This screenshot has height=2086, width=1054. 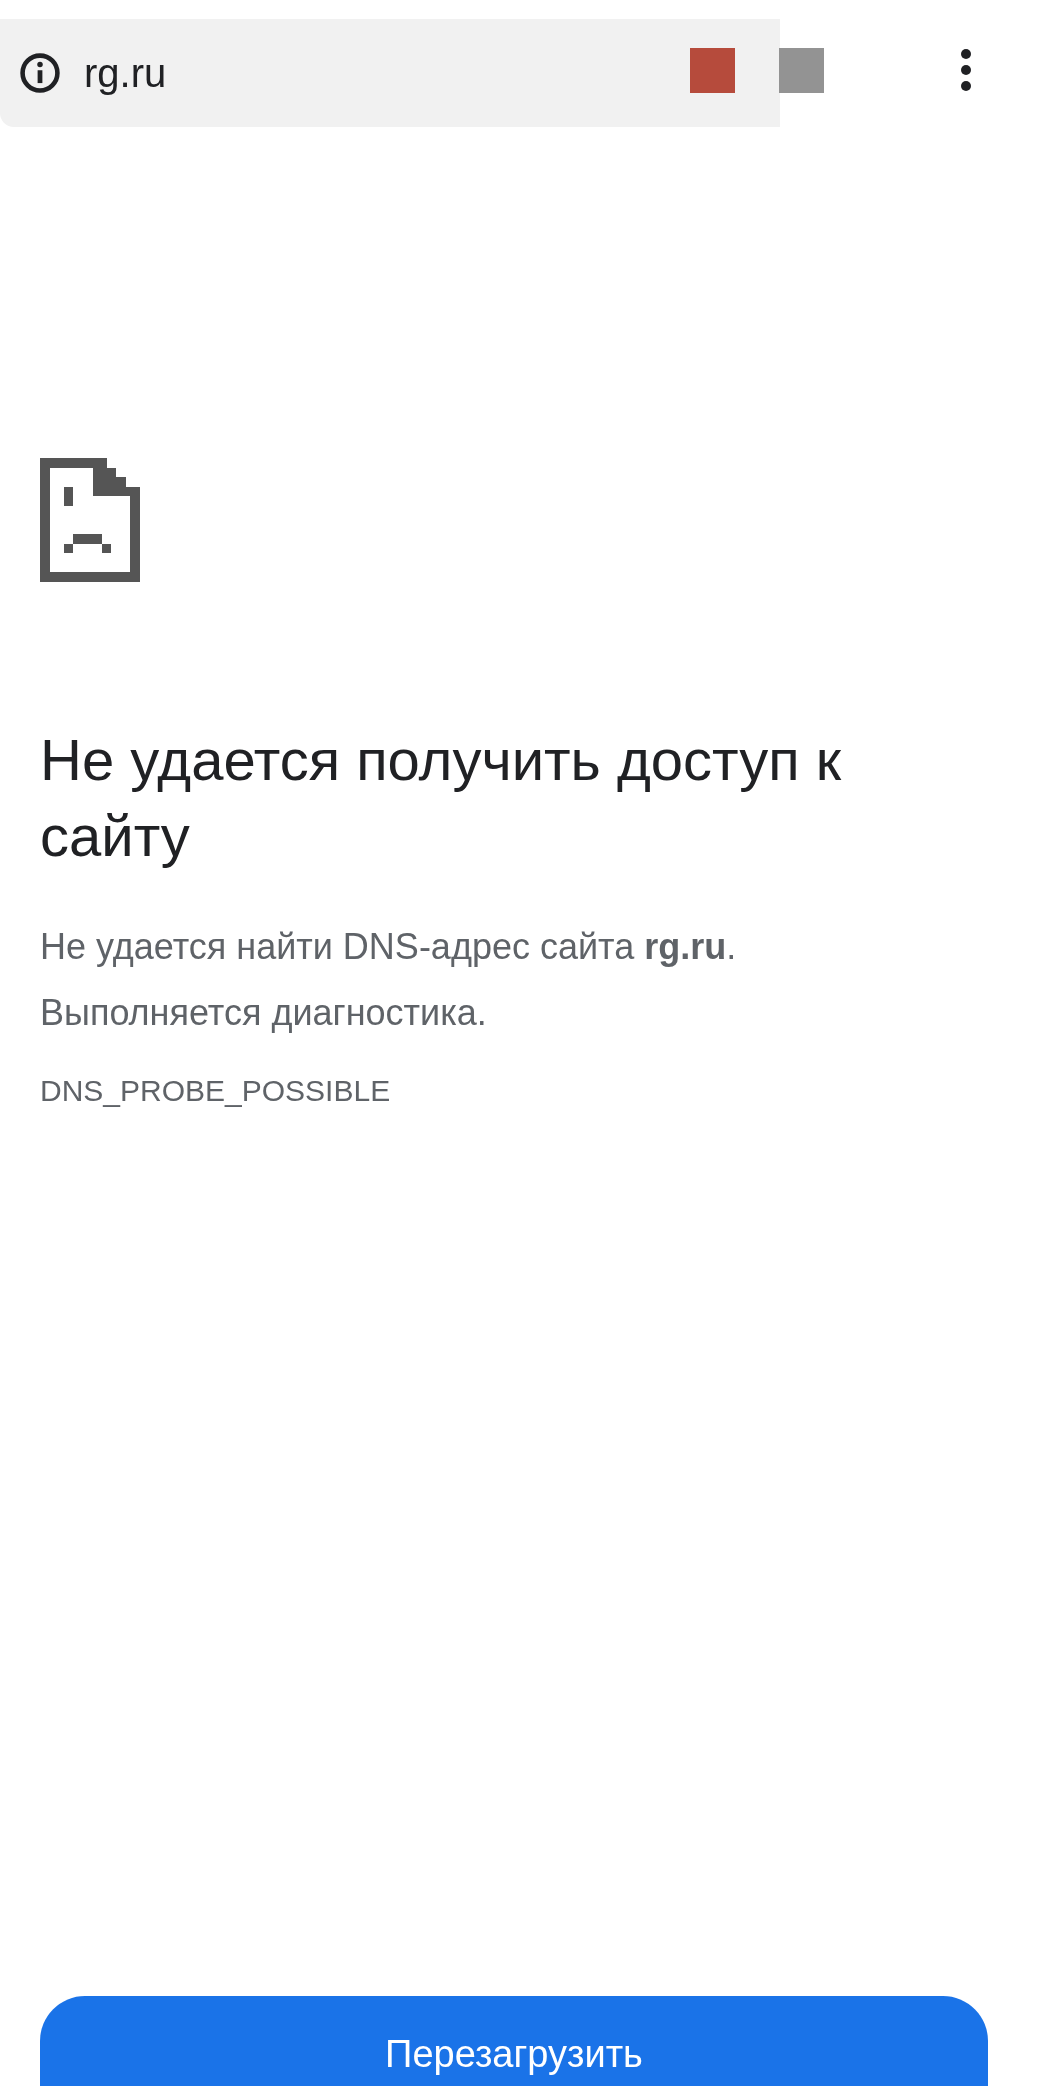 What do you see at coordinates (216, 1091) in the screenshot?
I see `error-code: DNS_PROBE_POSSIBLE` at bounding box center [216, 1091].